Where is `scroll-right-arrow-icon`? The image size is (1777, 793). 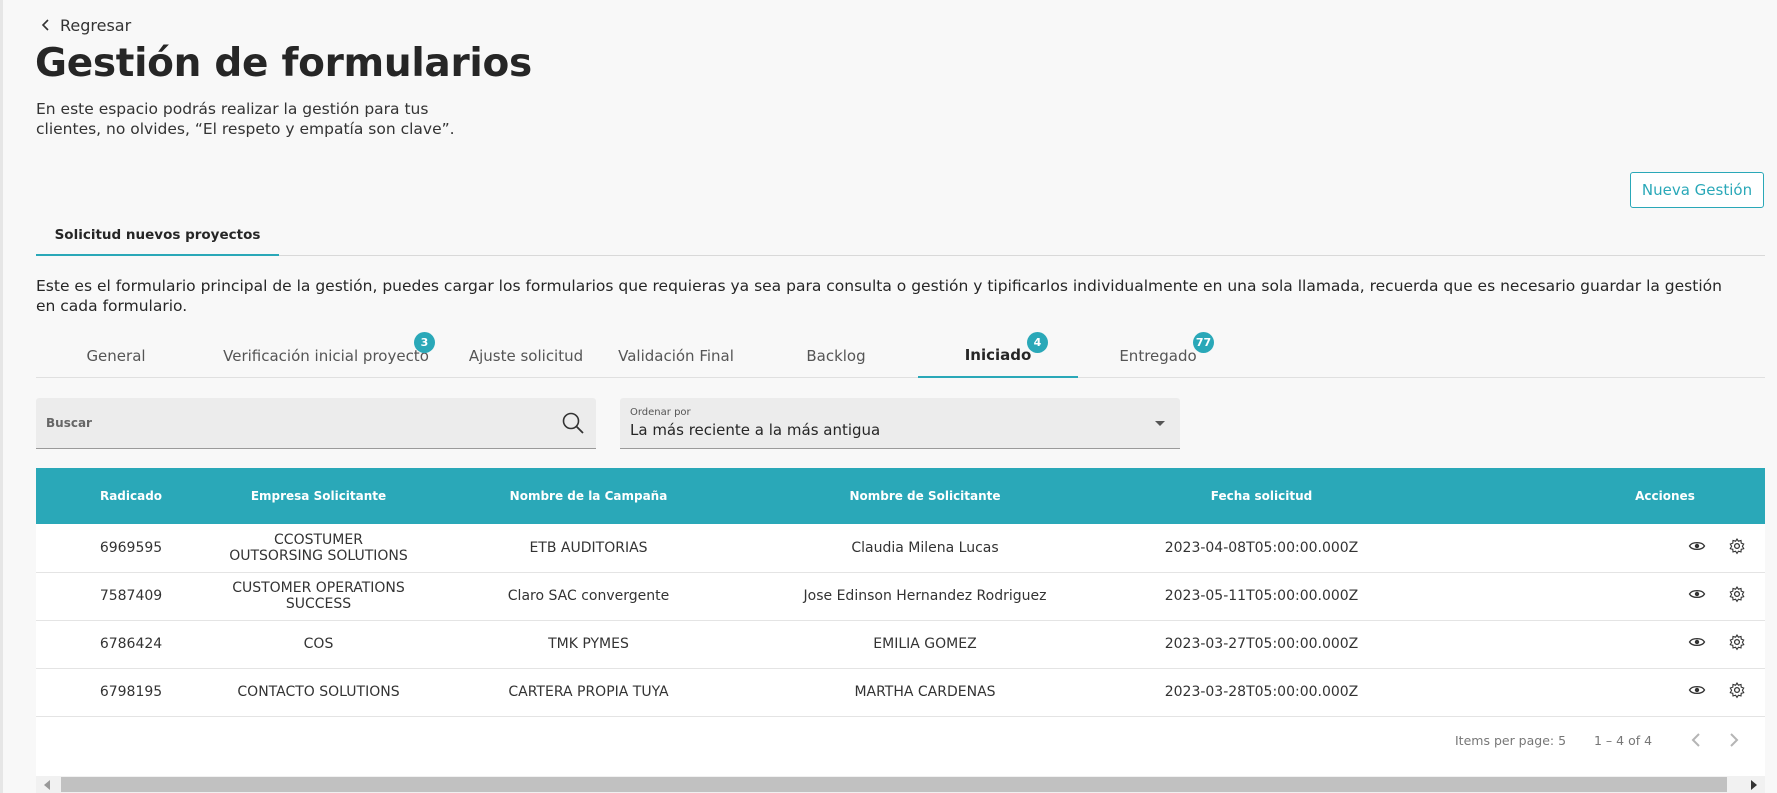 scroll-right-arrow-icon is located at coordinates (1754, 785).